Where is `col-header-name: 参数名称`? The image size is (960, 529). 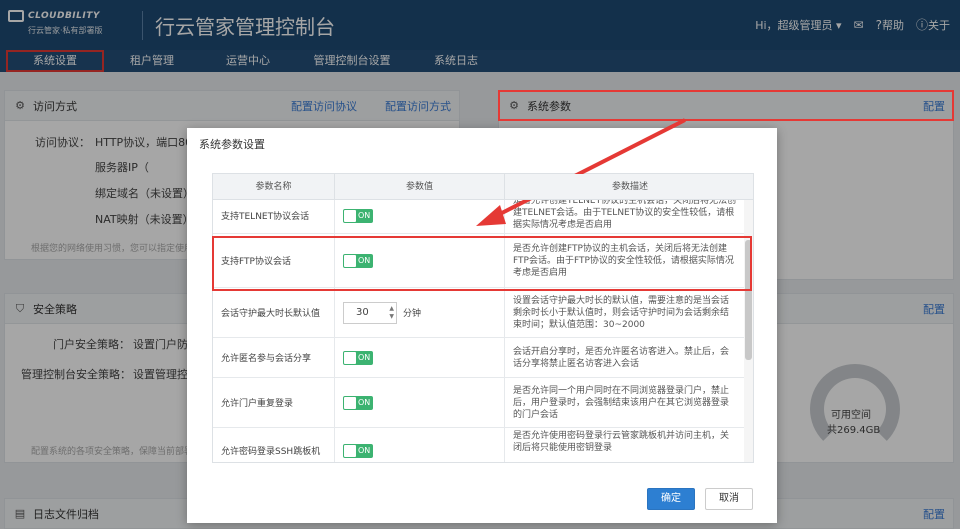
col-header-name: 参数名称 is located at coordinates (274, 186).